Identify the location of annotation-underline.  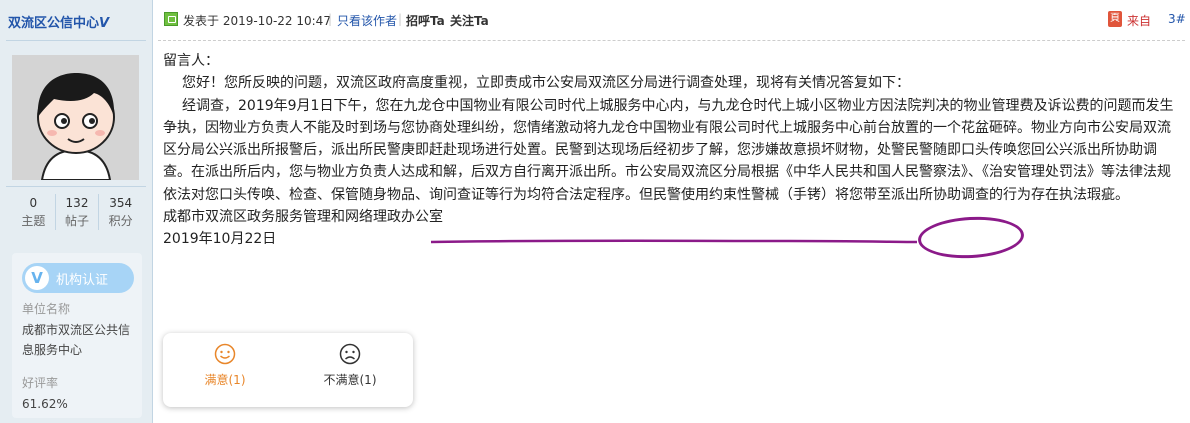
(674, 241).